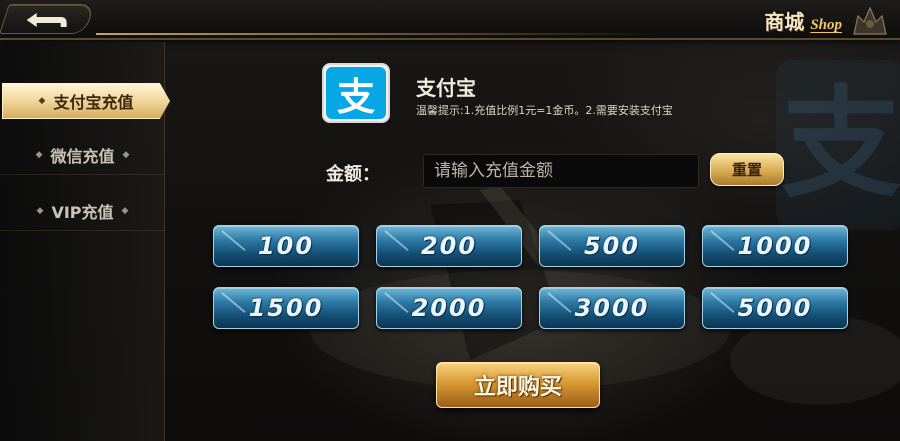 The width and height of the screenshot is (900, 441). Describe the element at coordinates (870, 20) in the screenshot. I see `emblem-icon` at that location.